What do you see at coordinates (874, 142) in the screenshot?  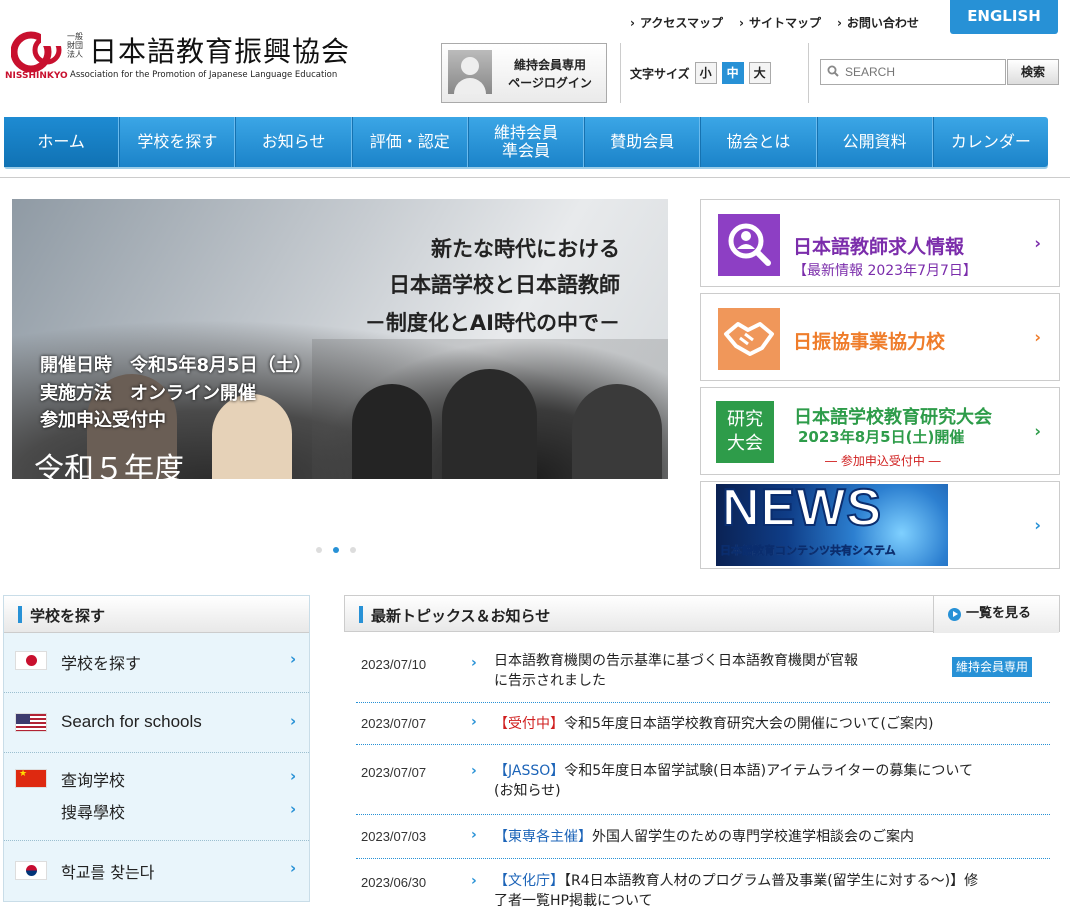 I see `nav-public-documents: 公開資料` at bounding box center [874, 142].